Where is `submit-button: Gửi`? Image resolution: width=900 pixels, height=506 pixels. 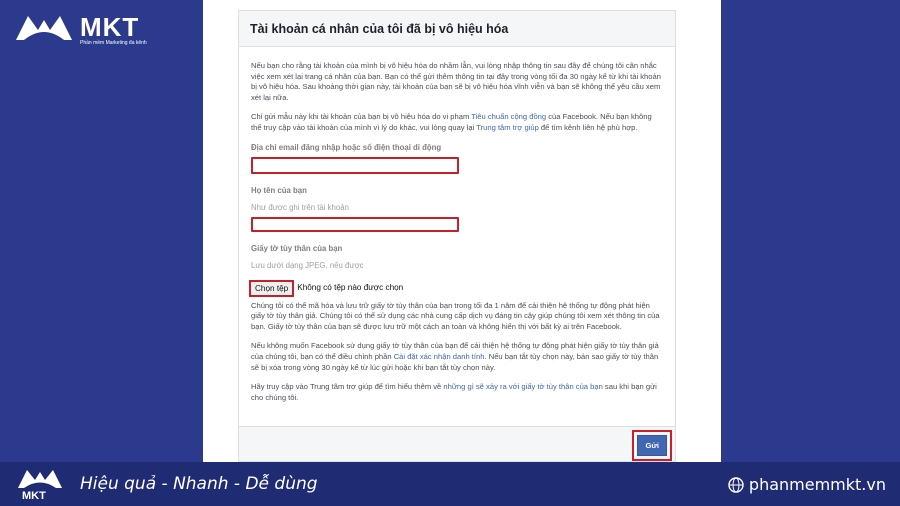 submit-button: Gửi is located at coordinates (652, 445).